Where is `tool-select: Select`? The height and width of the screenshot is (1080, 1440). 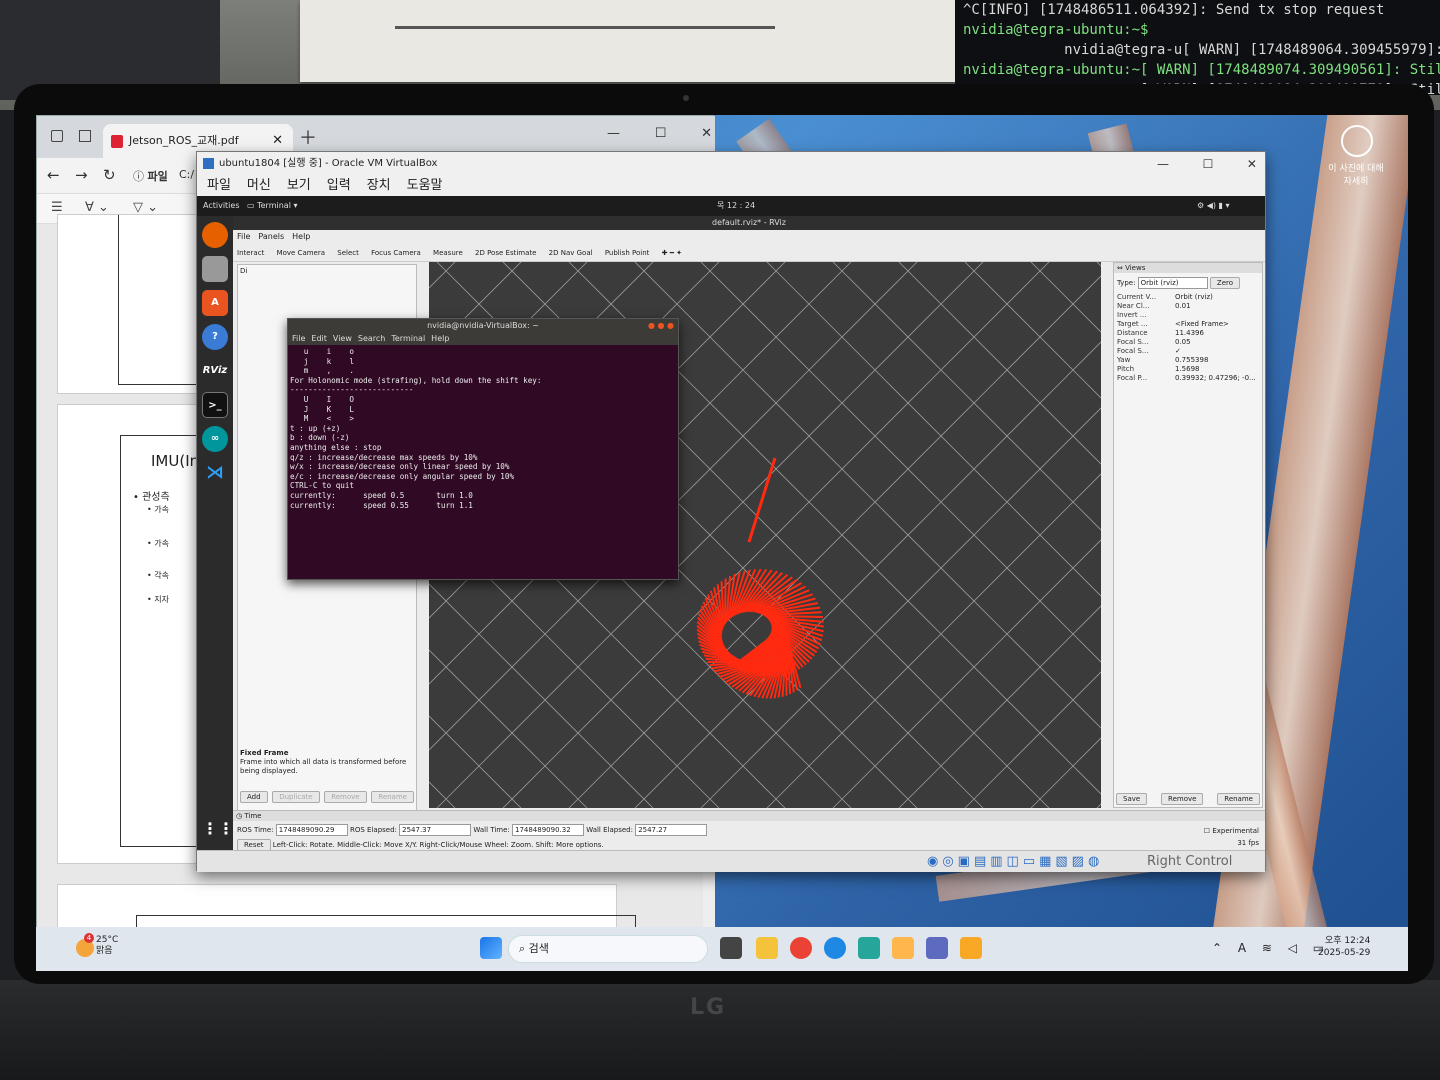 tool-select: Select is located at coordinates (348, 253).